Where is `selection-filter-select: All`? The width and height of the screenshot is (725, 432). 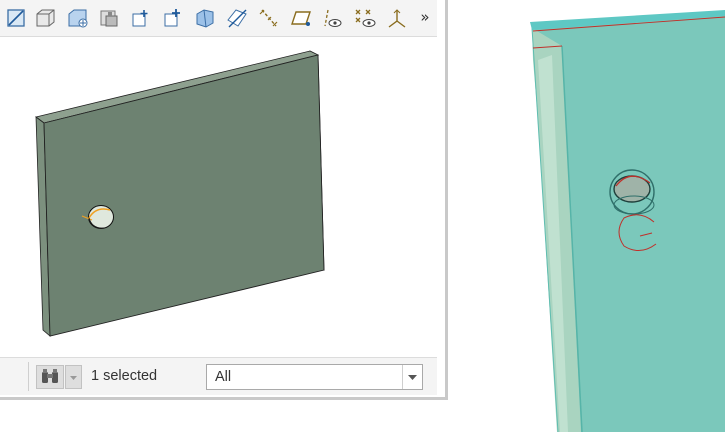
selection-filter-select: All is located at coordinates (314, 377).